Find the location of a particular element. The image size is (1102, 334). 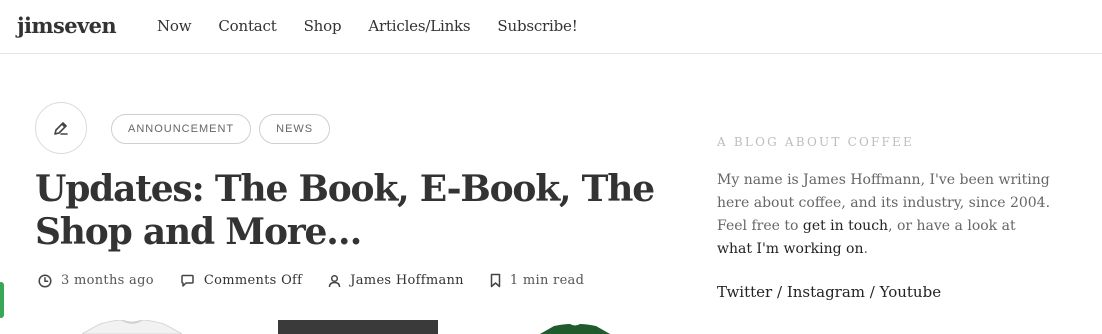

social-links: Twitter / Instagram / Youtube is located at coordinates (829, 292).